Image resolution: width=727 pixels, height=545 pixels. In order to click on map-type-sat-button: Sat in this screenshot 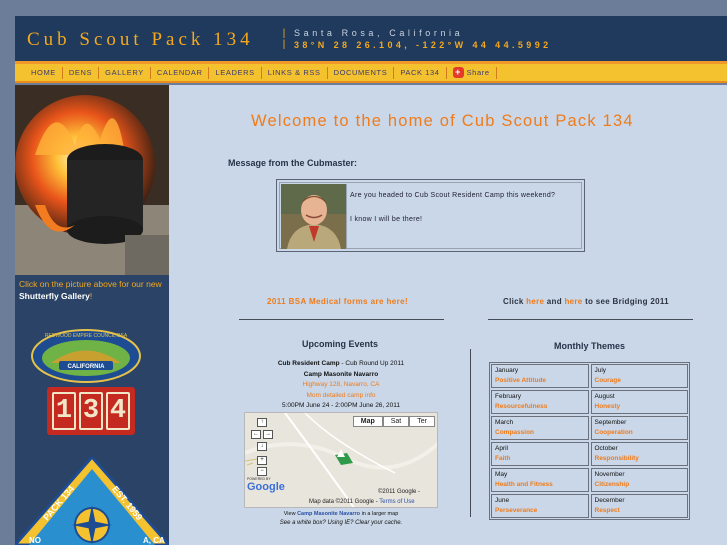, I will do `click(396, 421)`.